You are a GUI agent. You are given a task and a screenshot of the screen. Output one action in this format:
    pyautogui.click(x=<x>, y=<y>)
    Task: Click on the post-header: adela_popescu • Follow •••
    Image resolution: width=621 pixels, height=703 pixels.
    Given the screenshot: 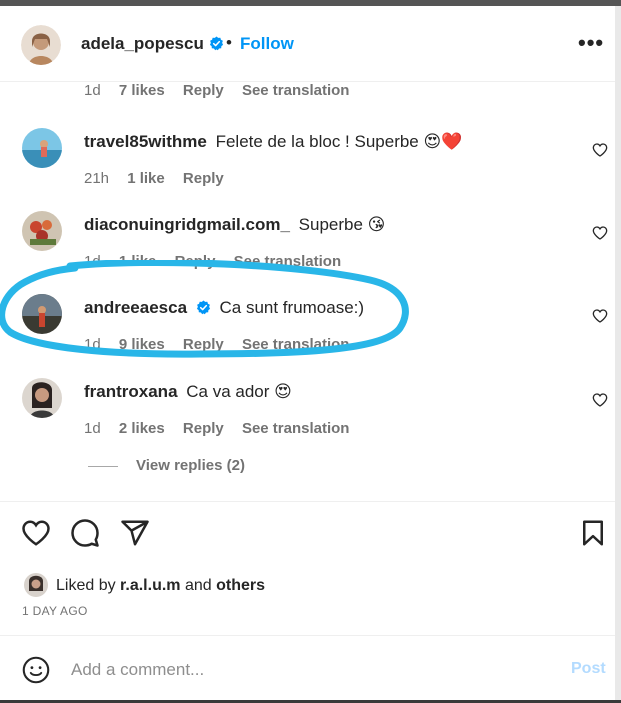 What is the action you would take?
    pyautogui.click(x=307, y=44)
    